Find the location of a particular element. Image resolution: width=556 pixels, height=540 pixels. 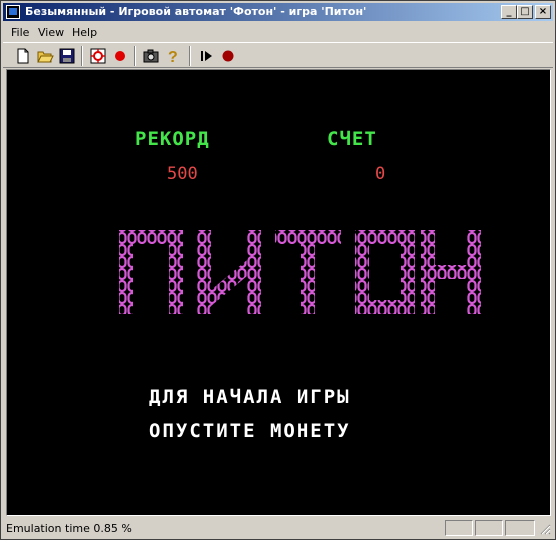

menu-view: View is located at coordinates (51, 32).